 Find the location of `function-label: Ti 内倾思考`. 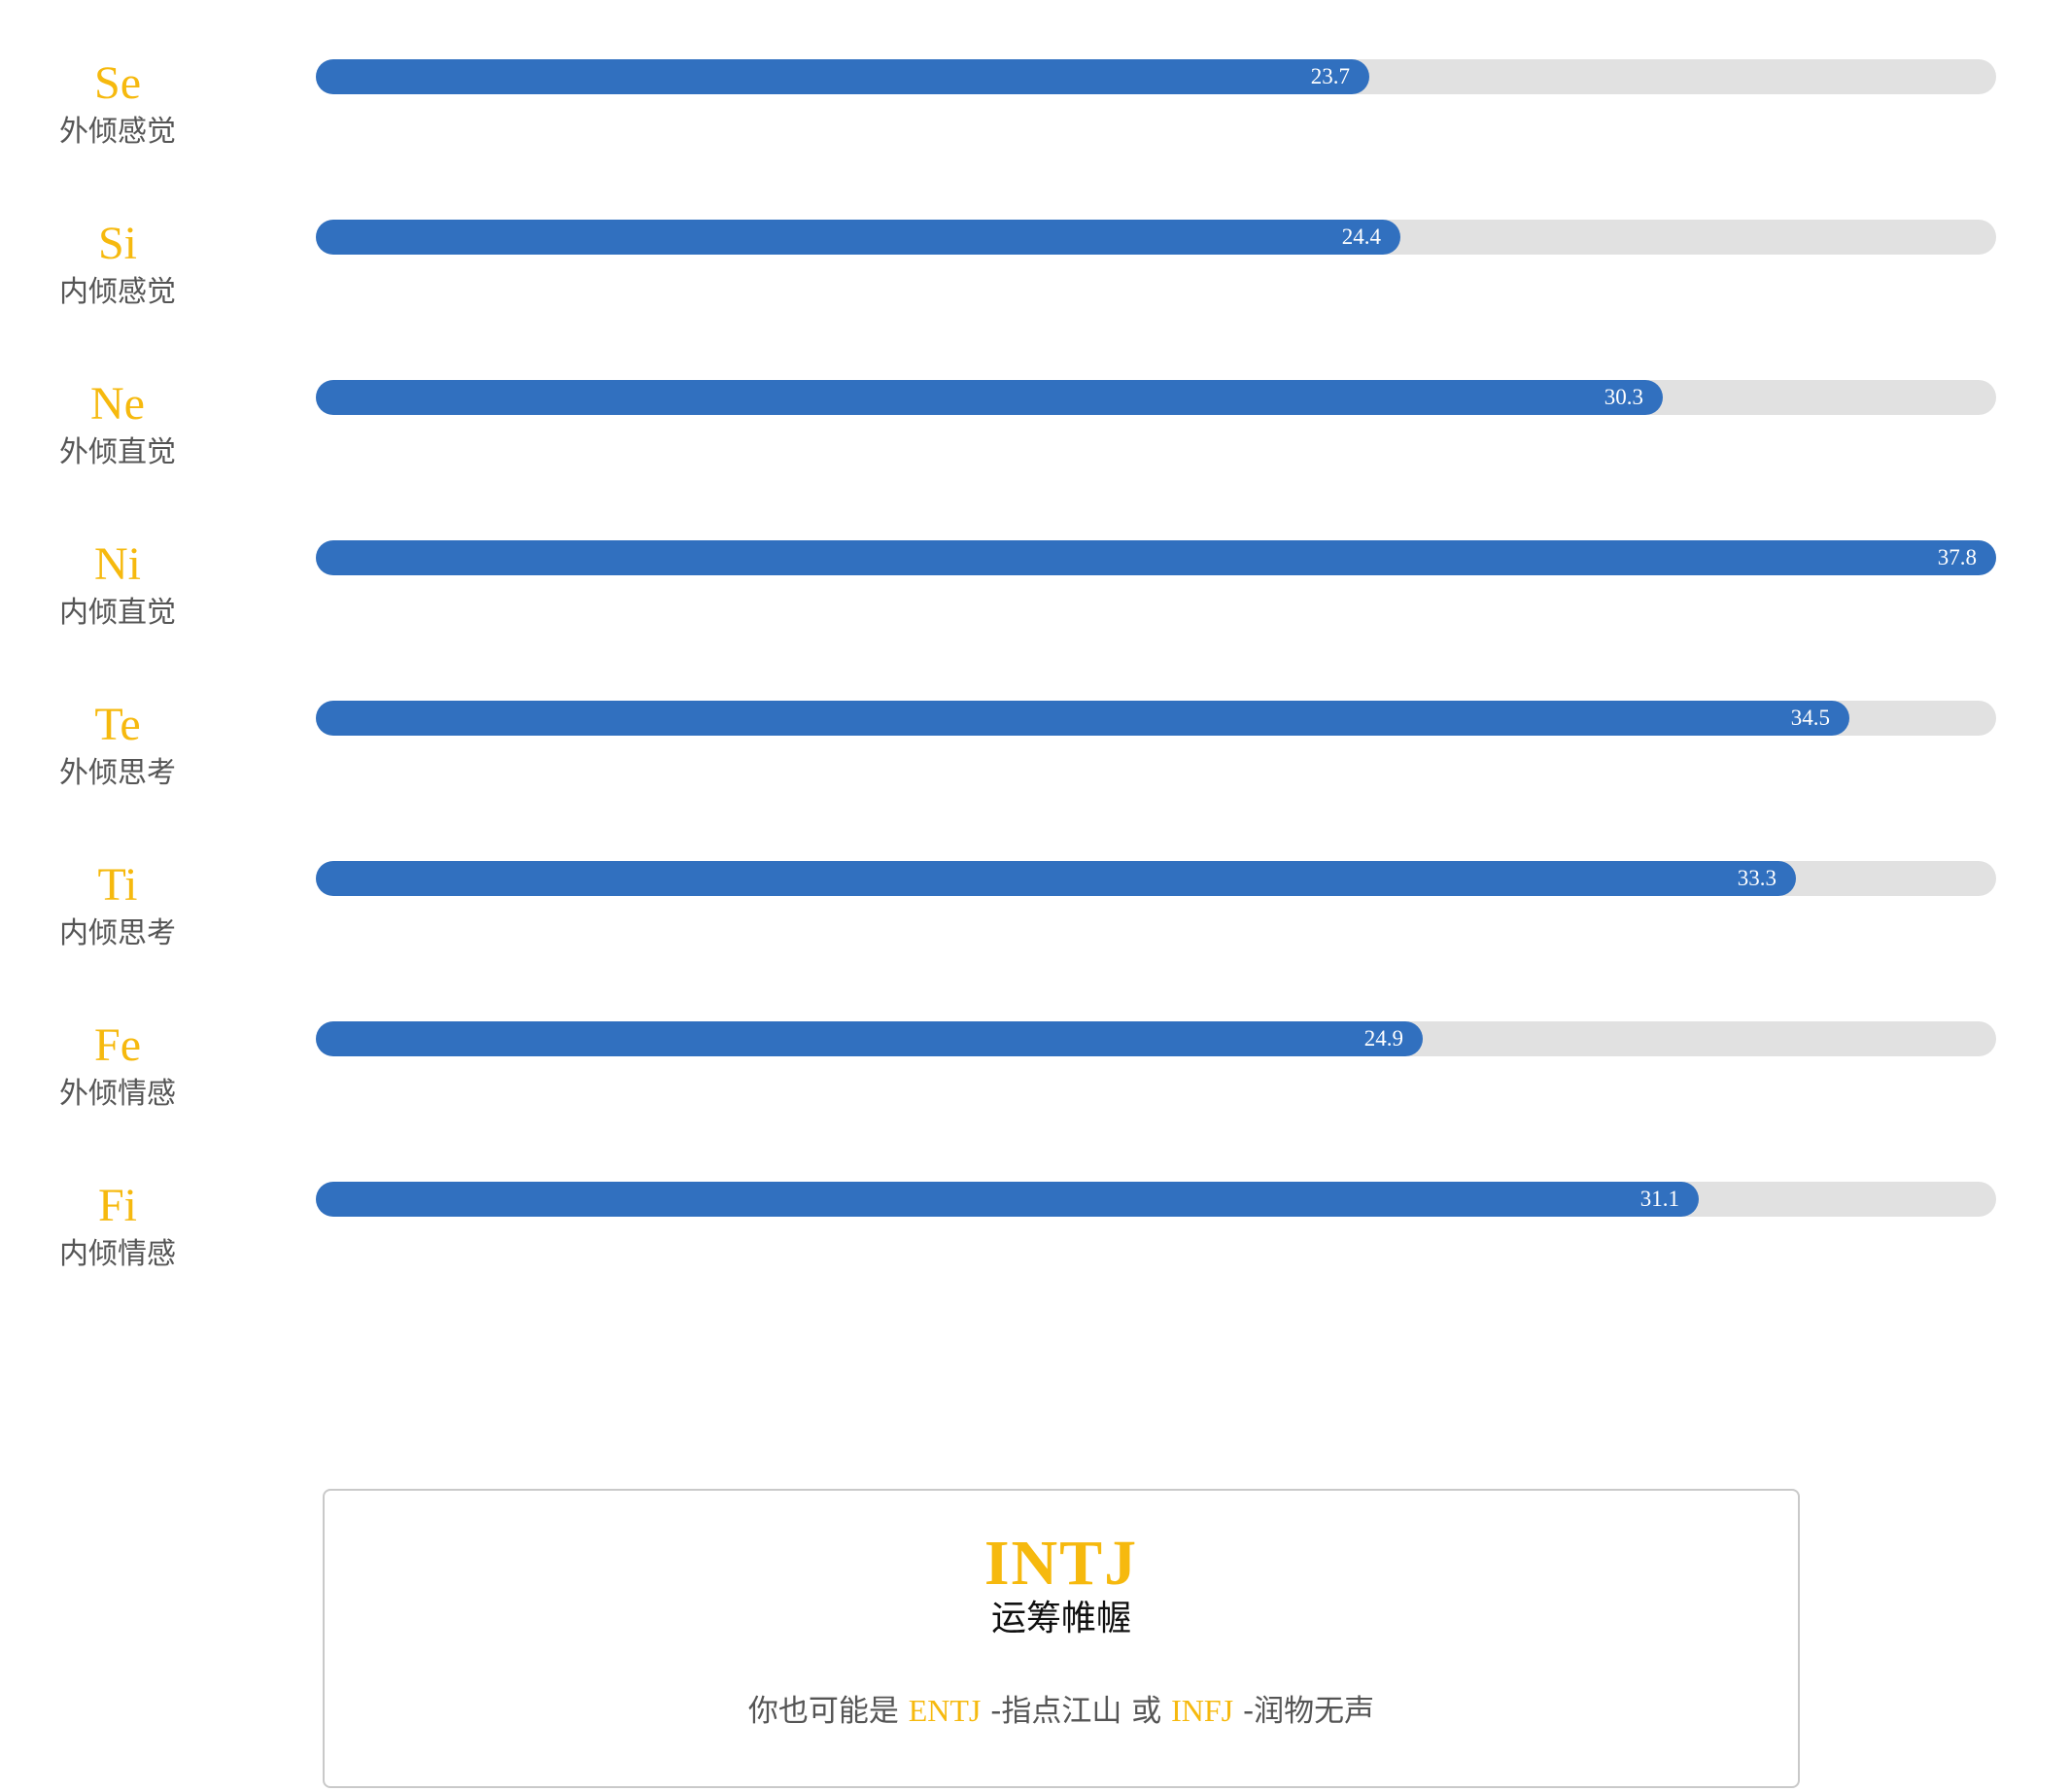

function-label: Ti 内倾思考 is located at coordinates (117, 905).